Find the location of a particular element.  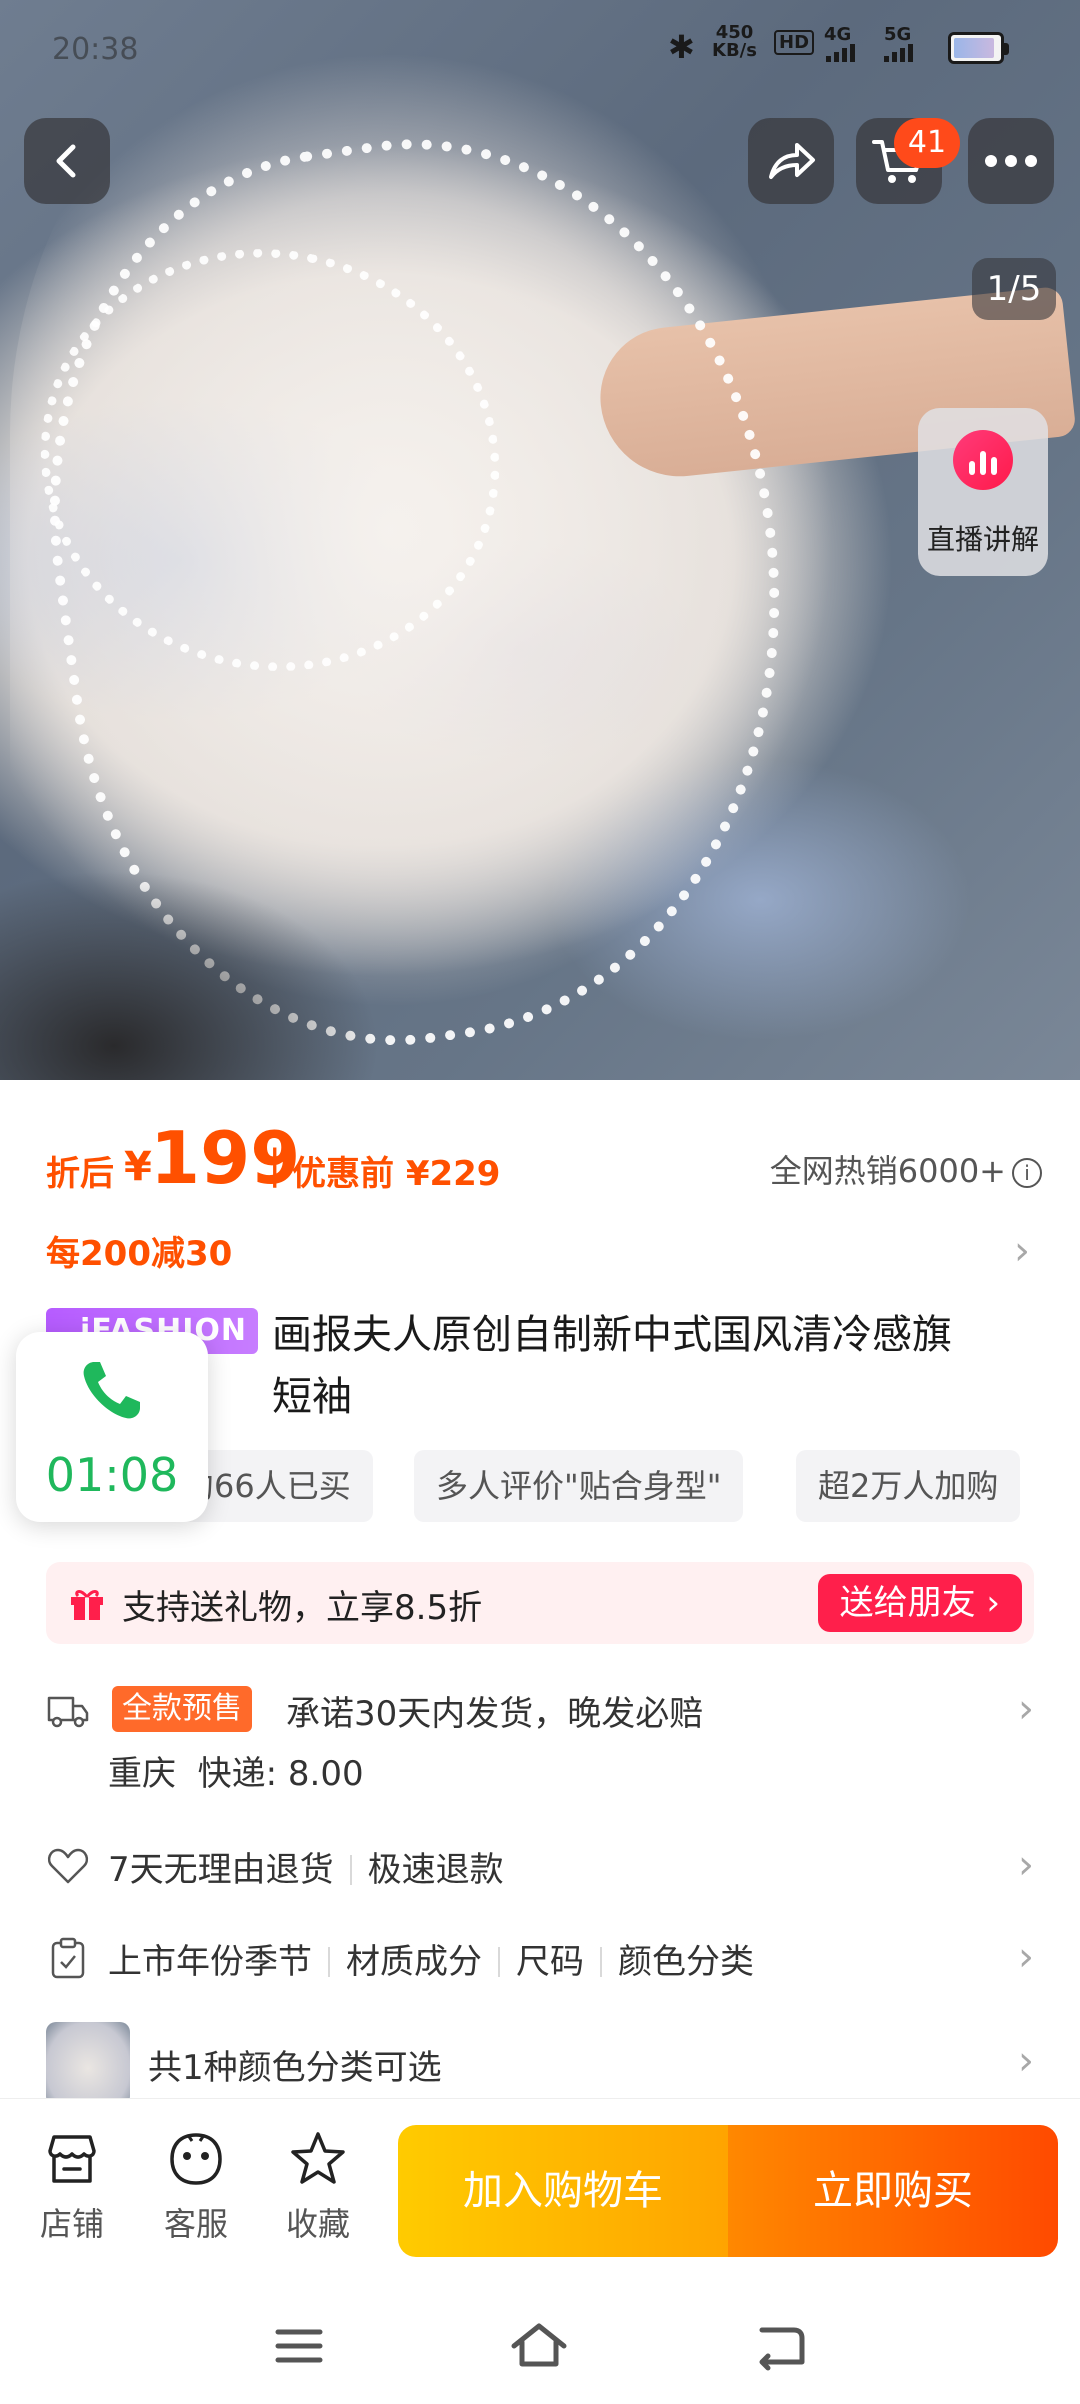

send-to-friend-button: 送给朋友 › is located at coordinates (919, 1603).